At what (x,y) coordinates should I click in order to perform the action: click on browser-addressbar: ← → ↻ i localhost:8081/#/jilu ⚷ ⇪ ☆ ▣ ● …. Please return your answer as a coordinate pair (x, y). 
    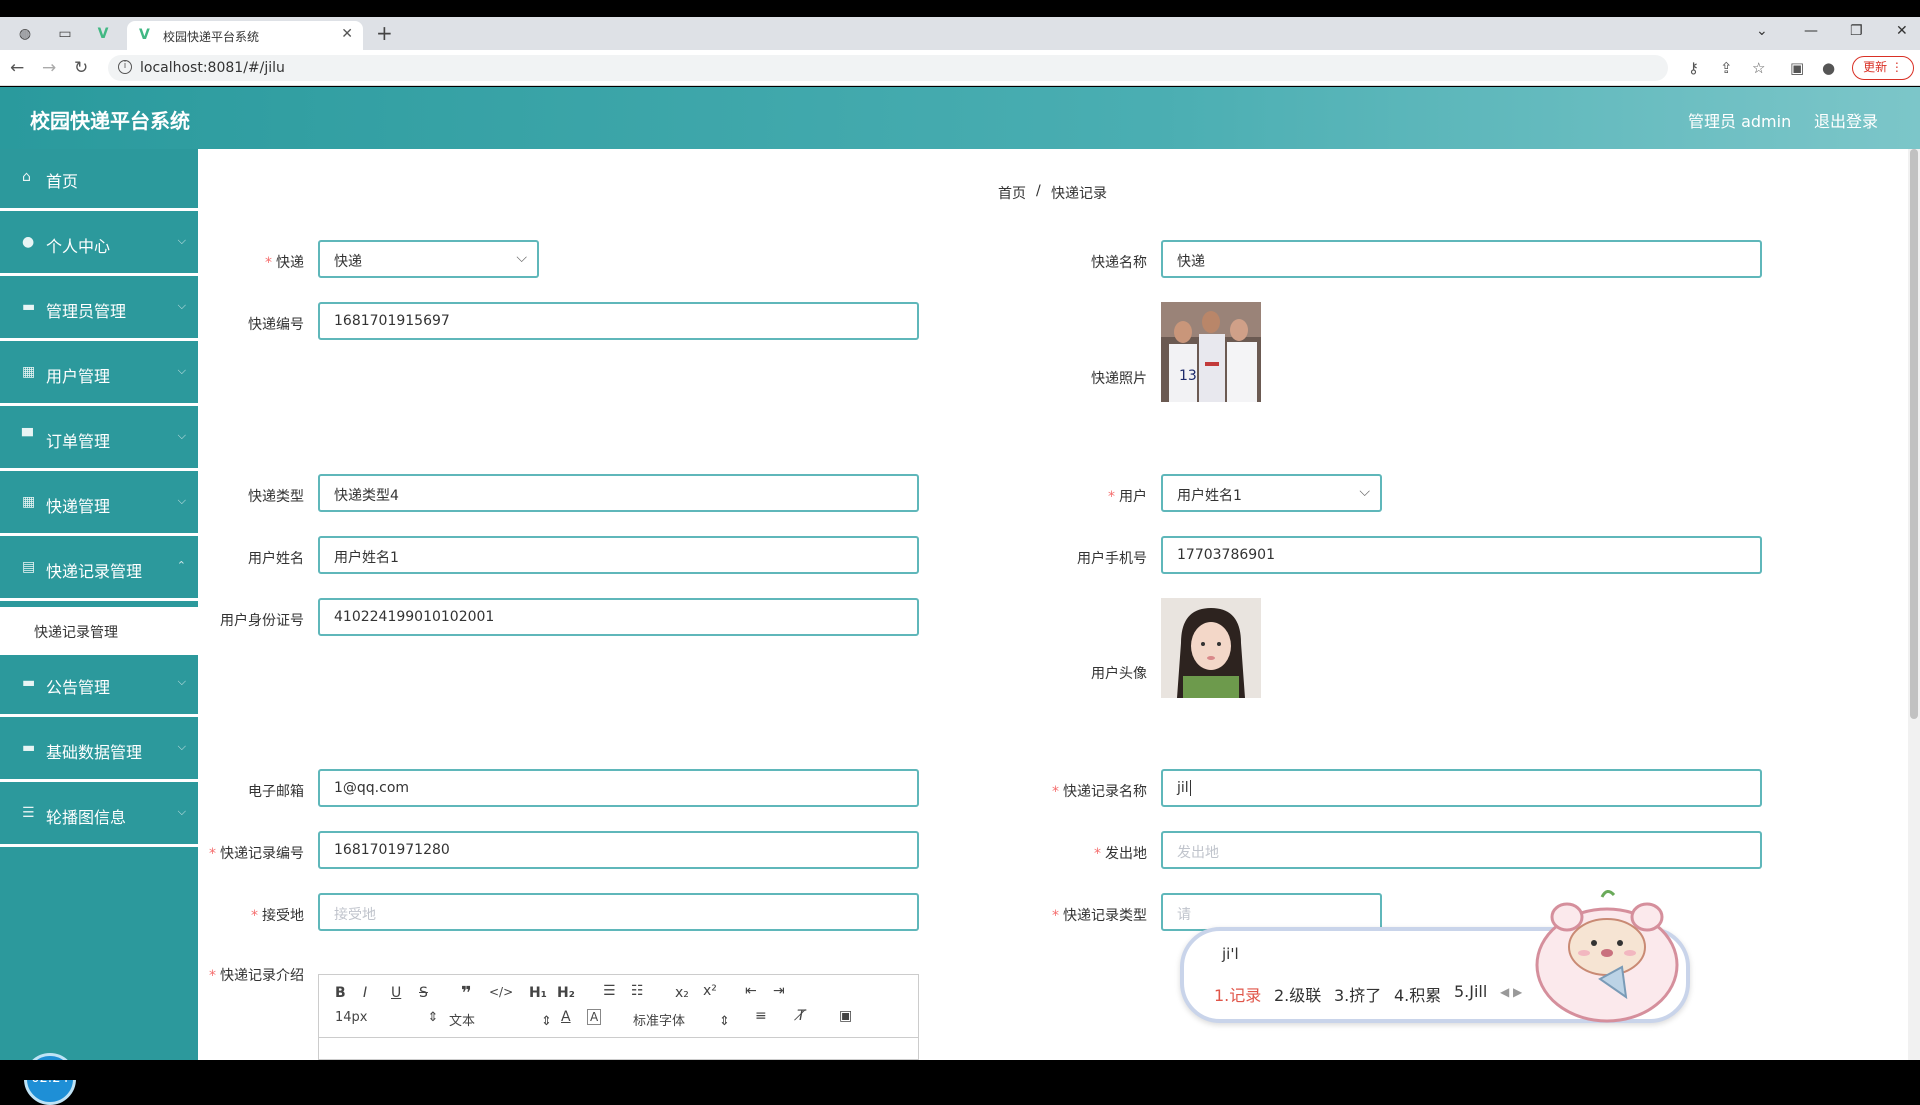
    Looking at the image, I should click on (960, 68).